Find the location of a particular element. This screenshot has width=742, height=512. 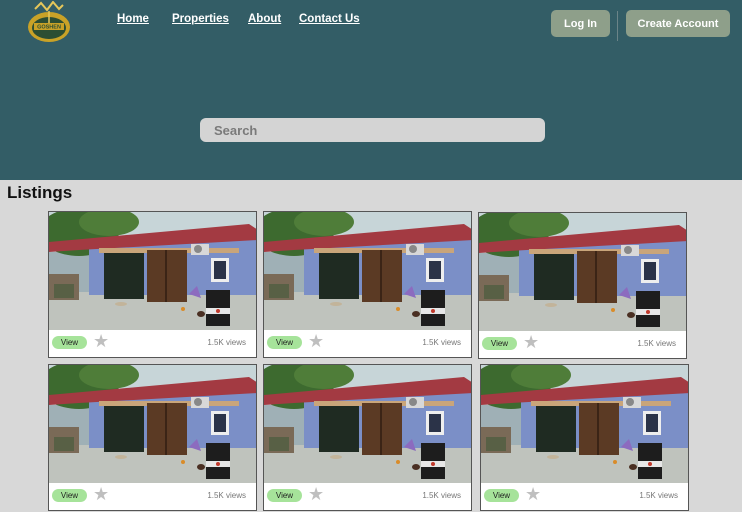

nav-properties: Properties is located at coordinates (200, 19).